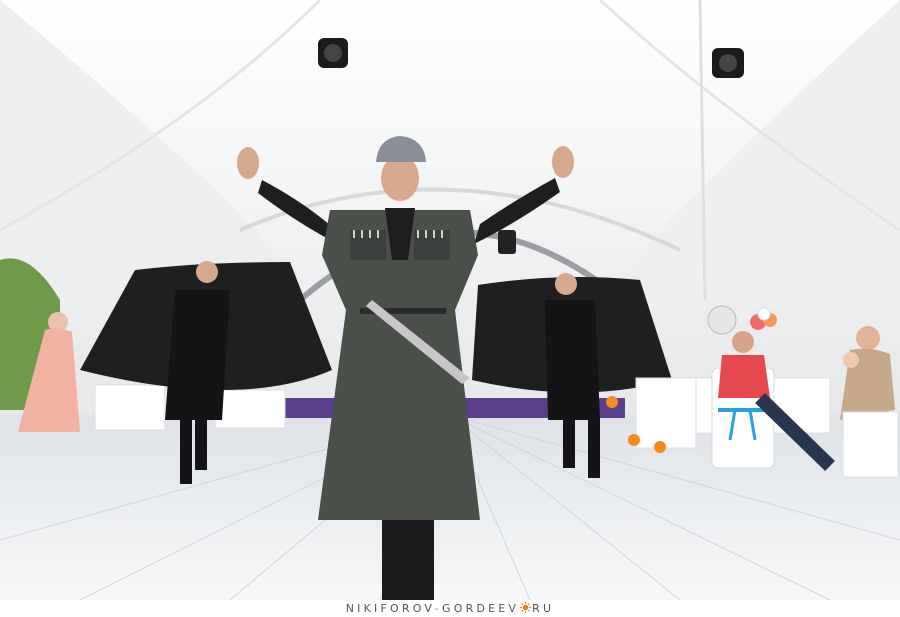  I want to click on watermark-bar: NIKIFOROV-GORDEEV RU, so click(450, 608).